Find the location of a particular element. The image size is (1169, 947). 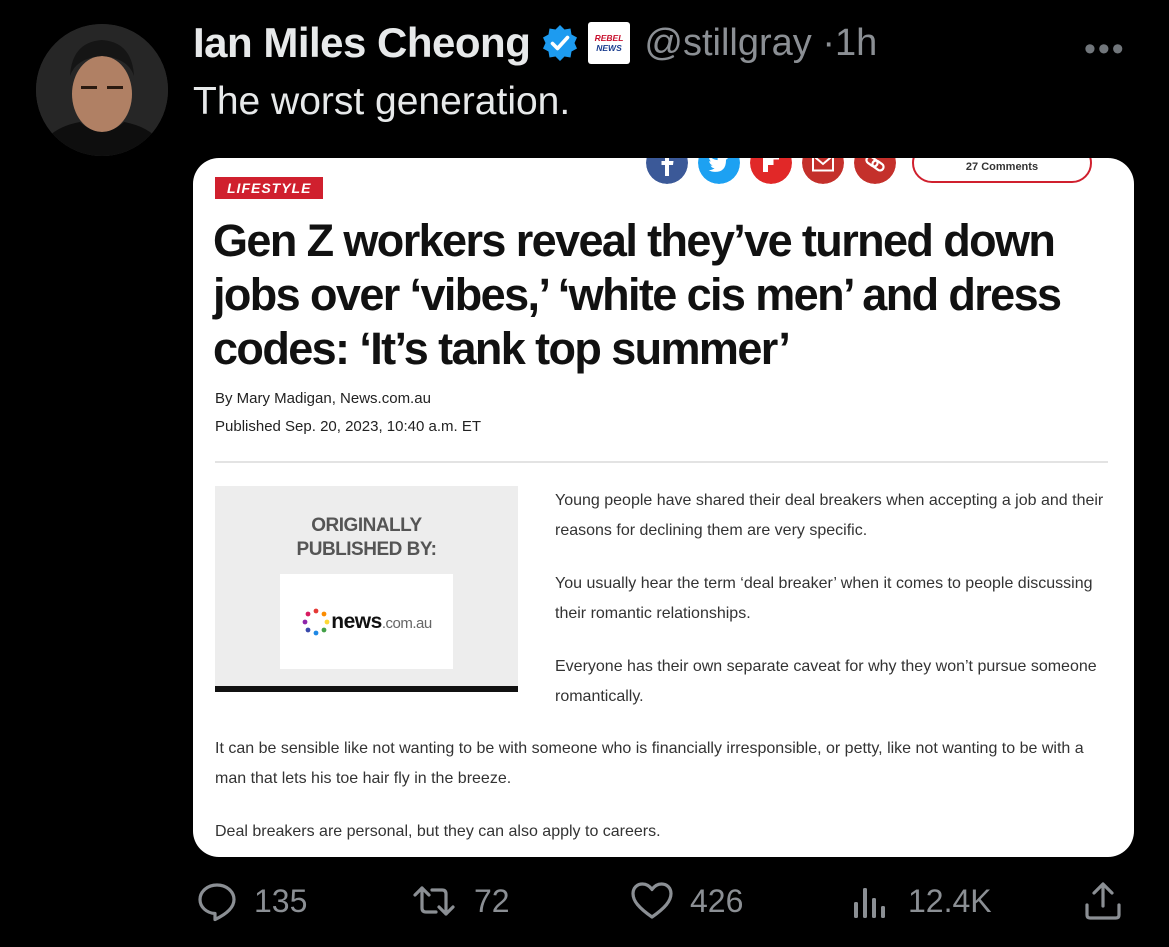

comments-button: 27 Comments is located at coordinates (1002, 170).